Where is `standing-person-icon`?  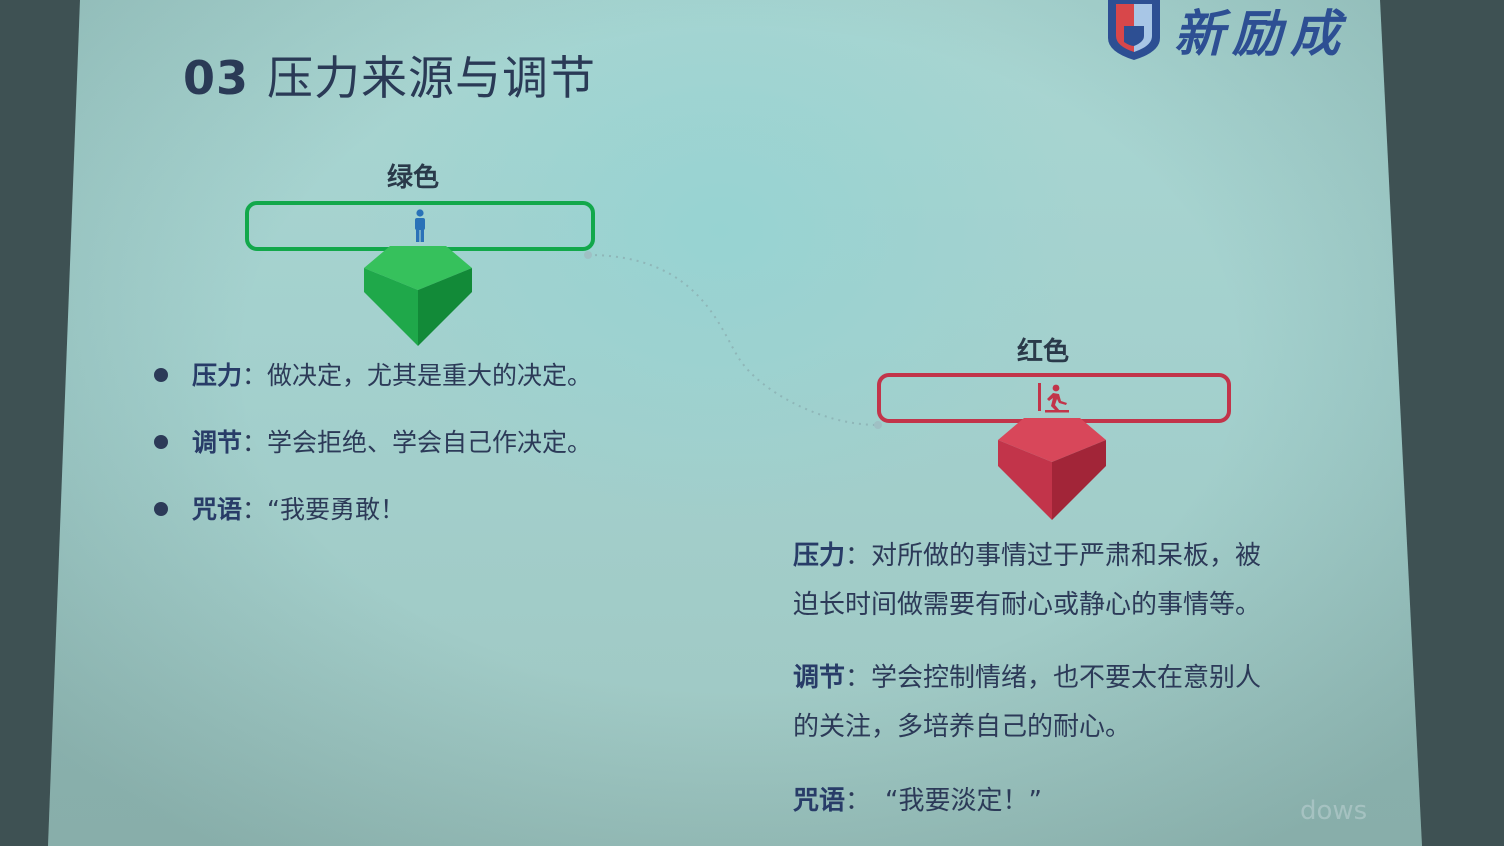
standing-person-icon is located at coordinates (420, 225).